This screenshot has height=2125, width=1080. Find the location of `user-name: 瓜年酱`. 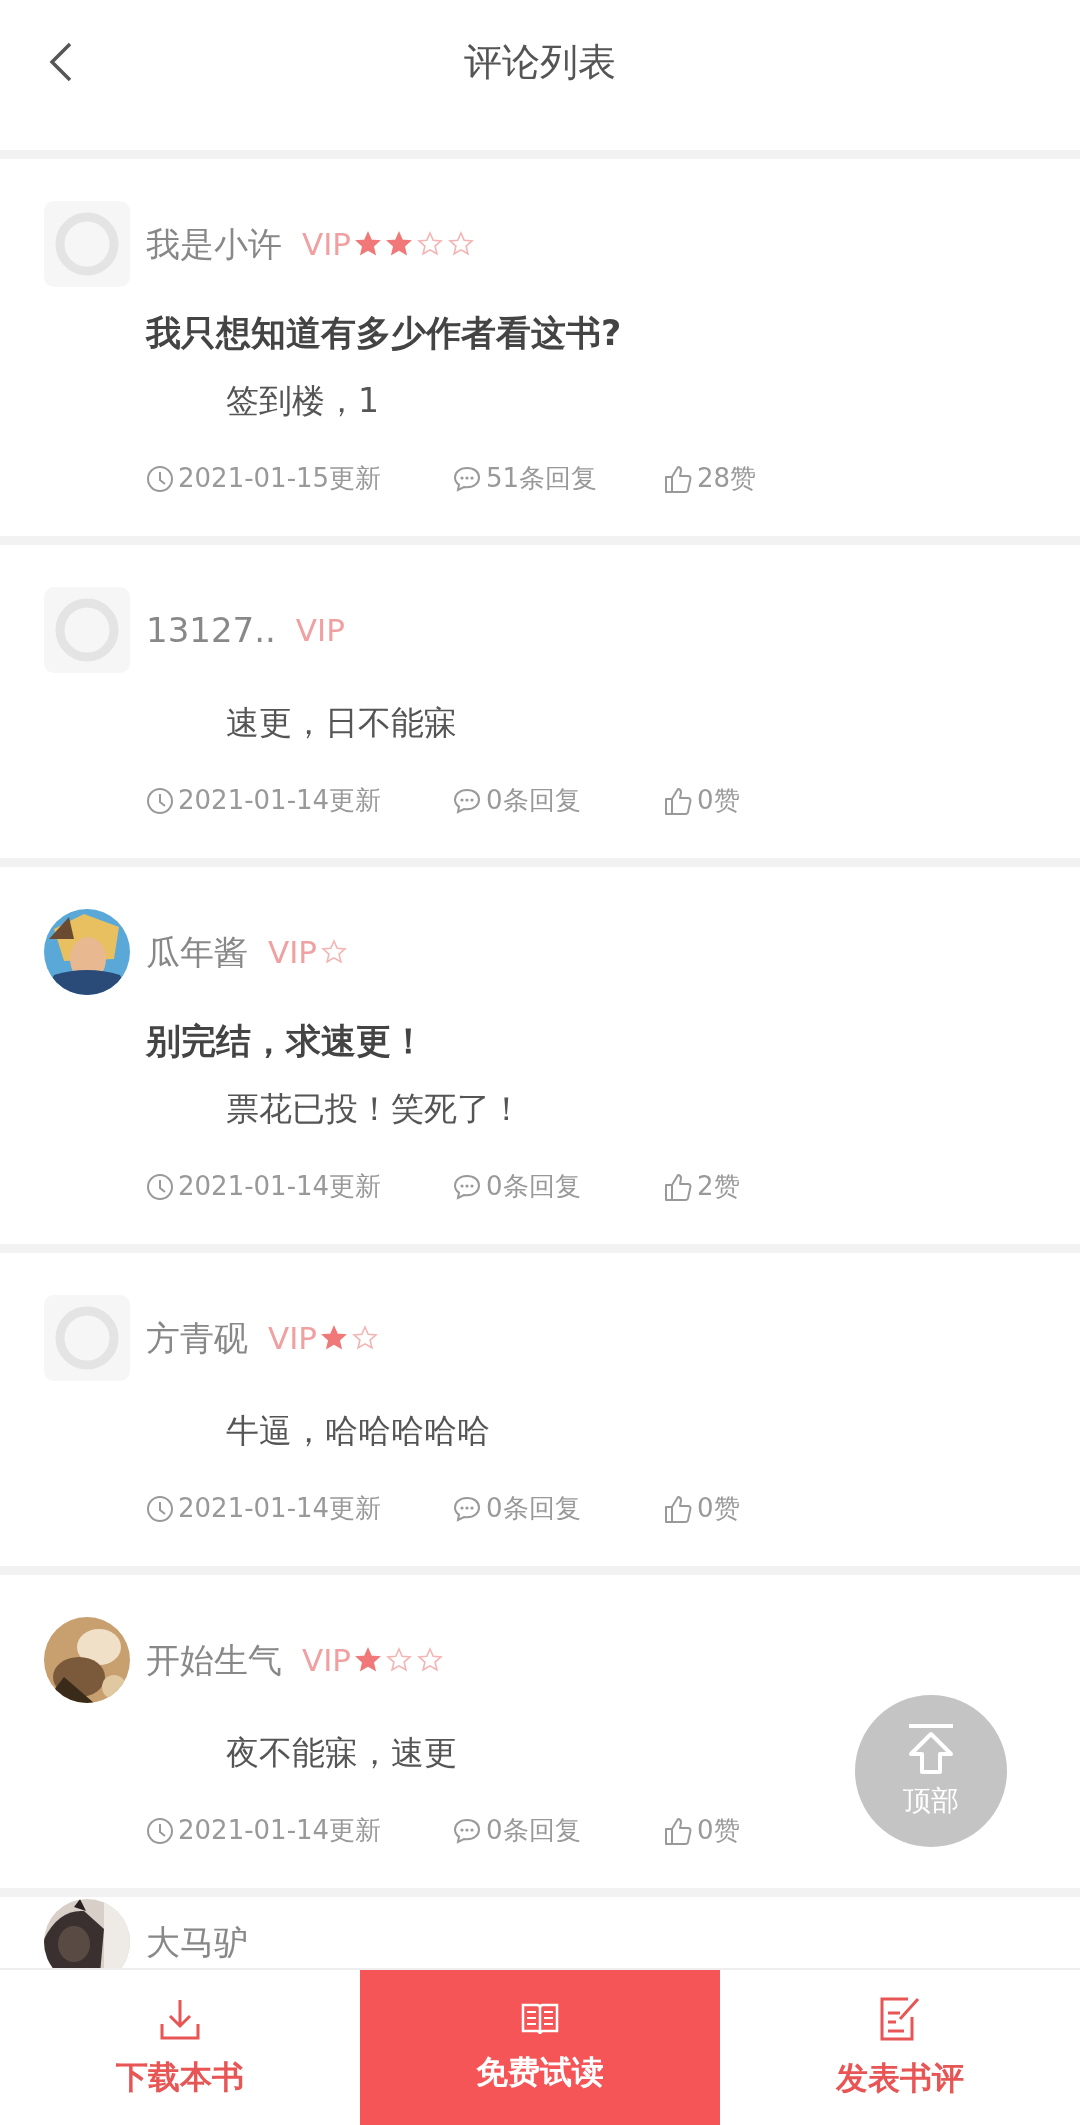

user-name: 瓜年酱 is located at coordinates (197, 952).